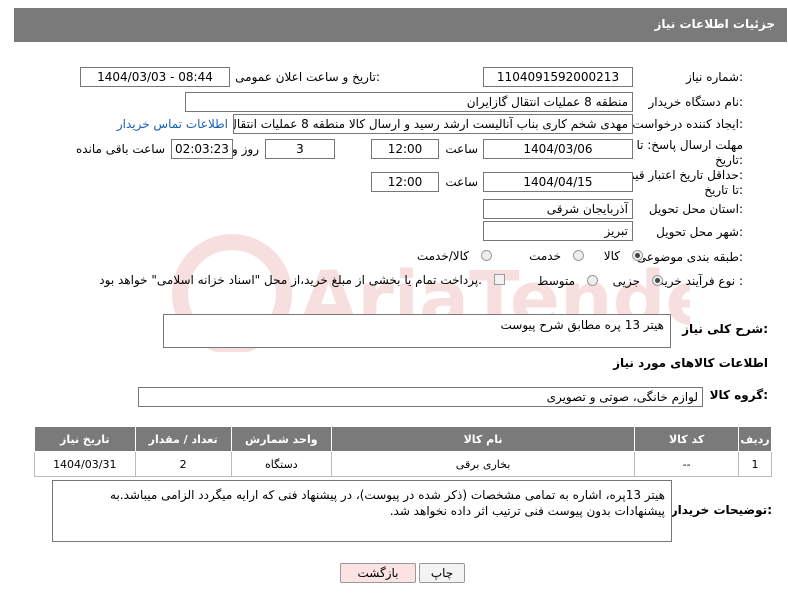  I want to click on announce-label: تاریخ و ساعت اعلان عمومی:, so click(307, 77).